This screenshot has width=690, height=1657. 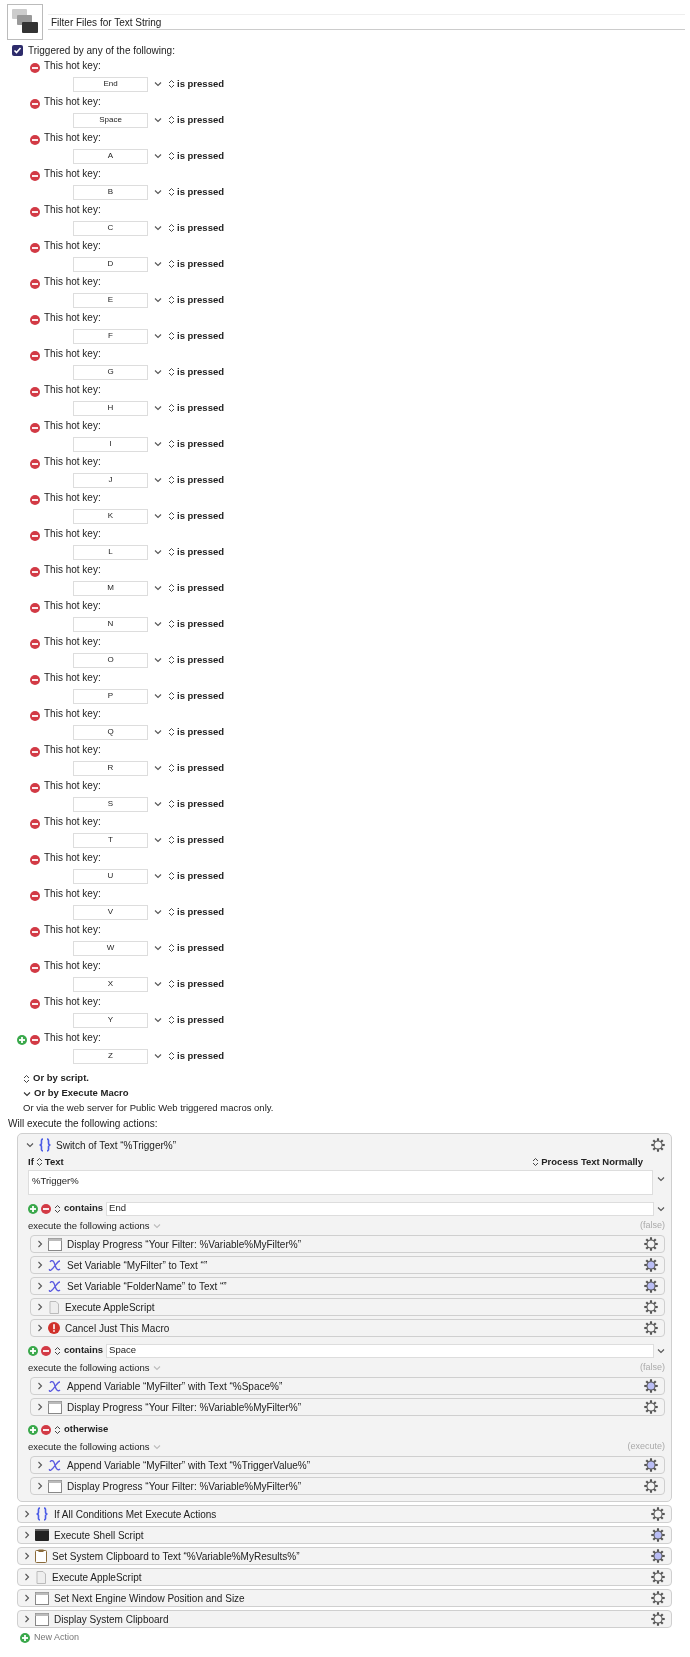 I want to click on hot-key-field: I, so click(x=110, y=444).